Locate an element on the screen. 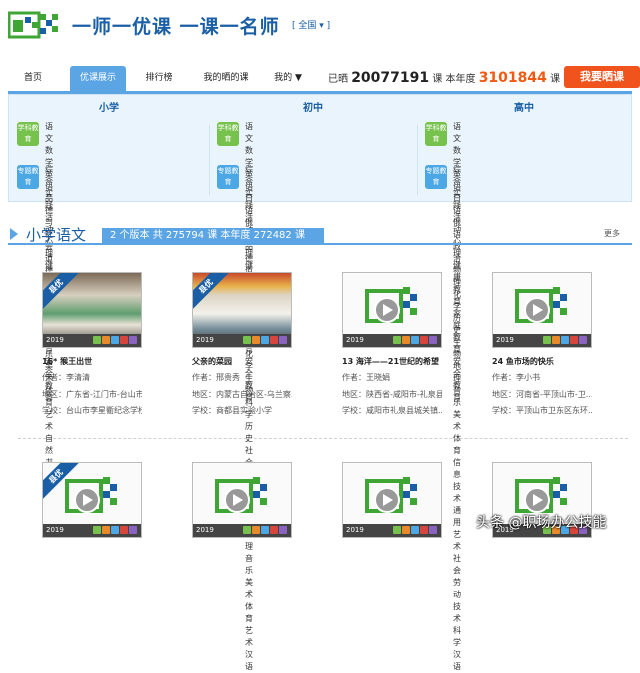 The height and width of the screenshot is (673, 640). site-logo-icon is located at coordinates (36, 25).